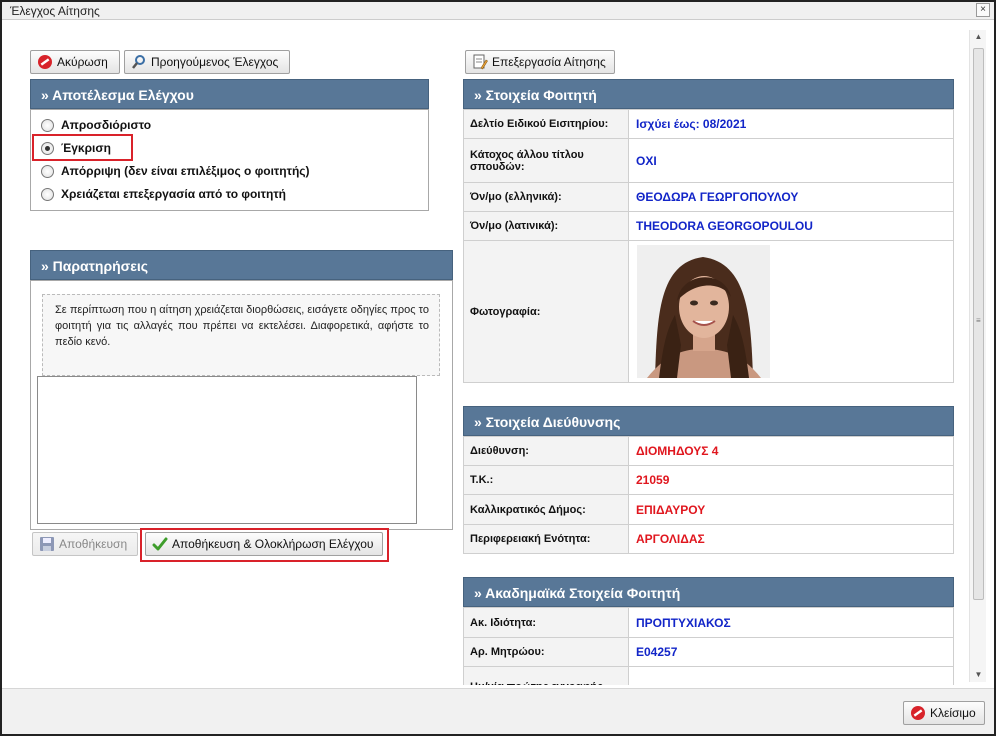 The image size is (996, 736). I want to click on row-label: Κάτοχος άλλου τίτλου σπουδών:, so click(546, 160).